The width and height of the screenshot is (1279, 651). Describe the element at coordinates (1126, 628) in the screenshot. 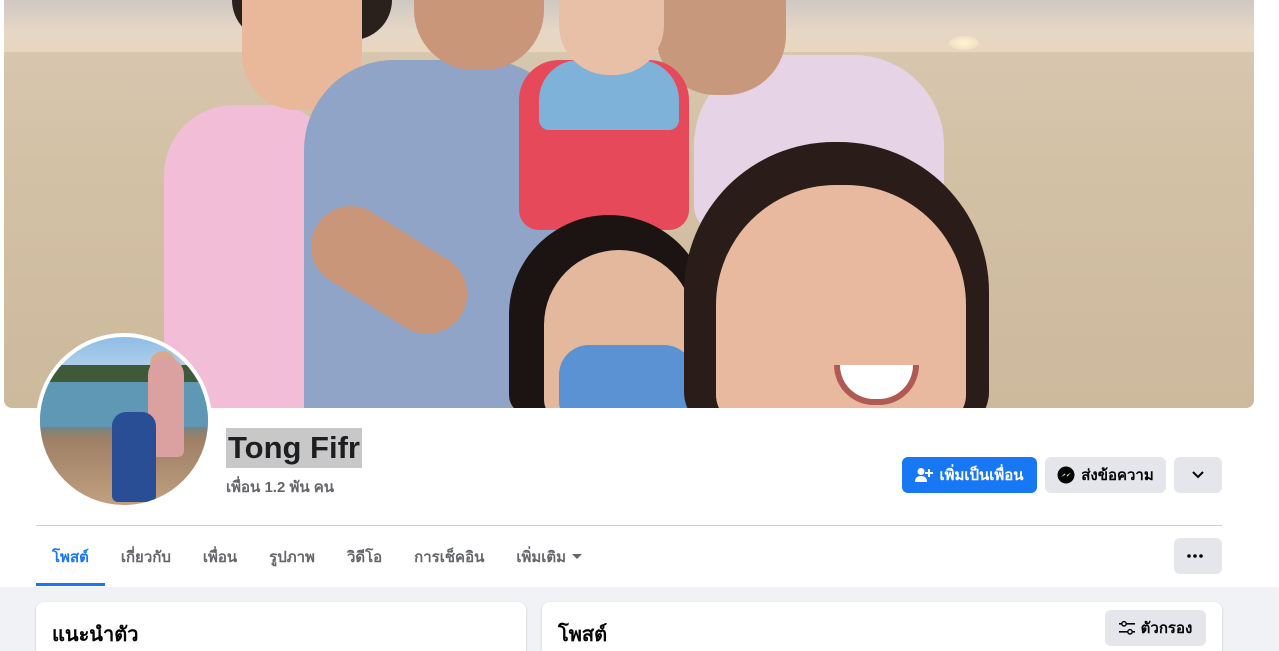

I see `filter-icon` at that location.